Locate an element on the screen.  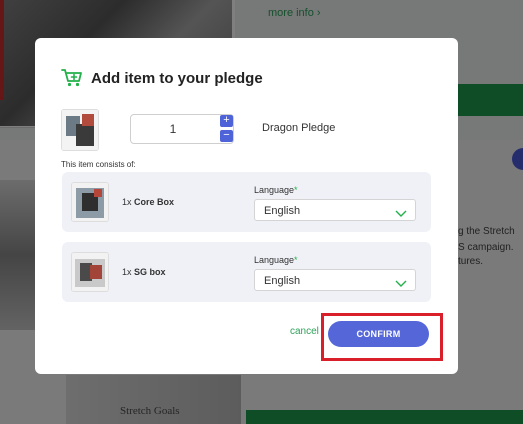
consists-label: This item consists of: is located at coordinates (98, 164).